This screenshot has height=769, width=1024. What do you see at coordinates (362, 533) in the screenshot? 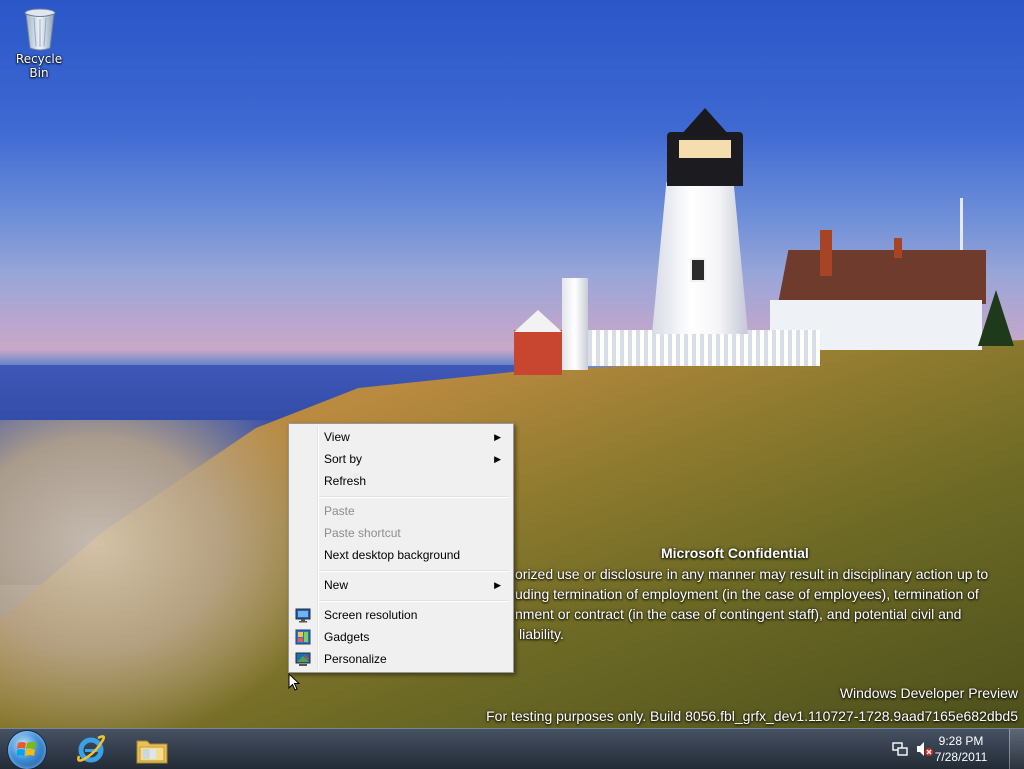
I see `menu-item-label: Paste shortcut` at bounding box center [362, 533].